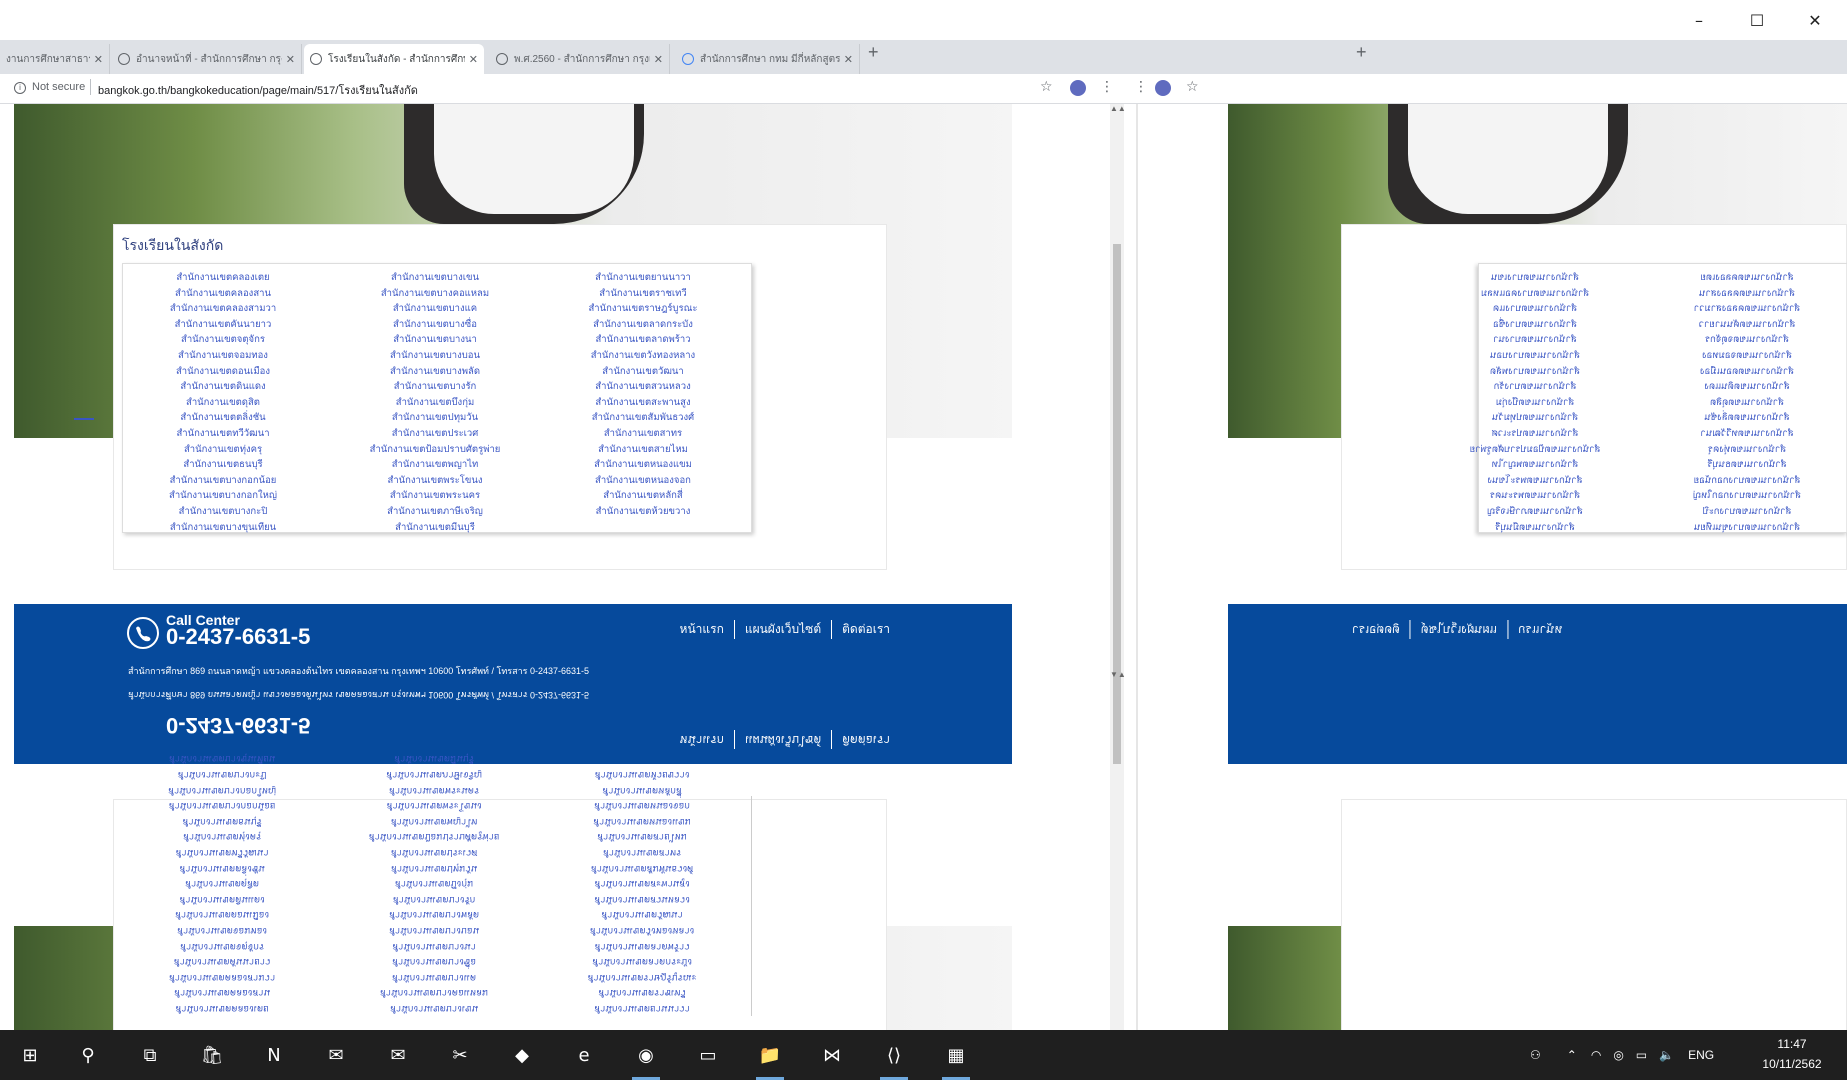  I want to click on wifi-icon: ◠, so click(1596, 1055).